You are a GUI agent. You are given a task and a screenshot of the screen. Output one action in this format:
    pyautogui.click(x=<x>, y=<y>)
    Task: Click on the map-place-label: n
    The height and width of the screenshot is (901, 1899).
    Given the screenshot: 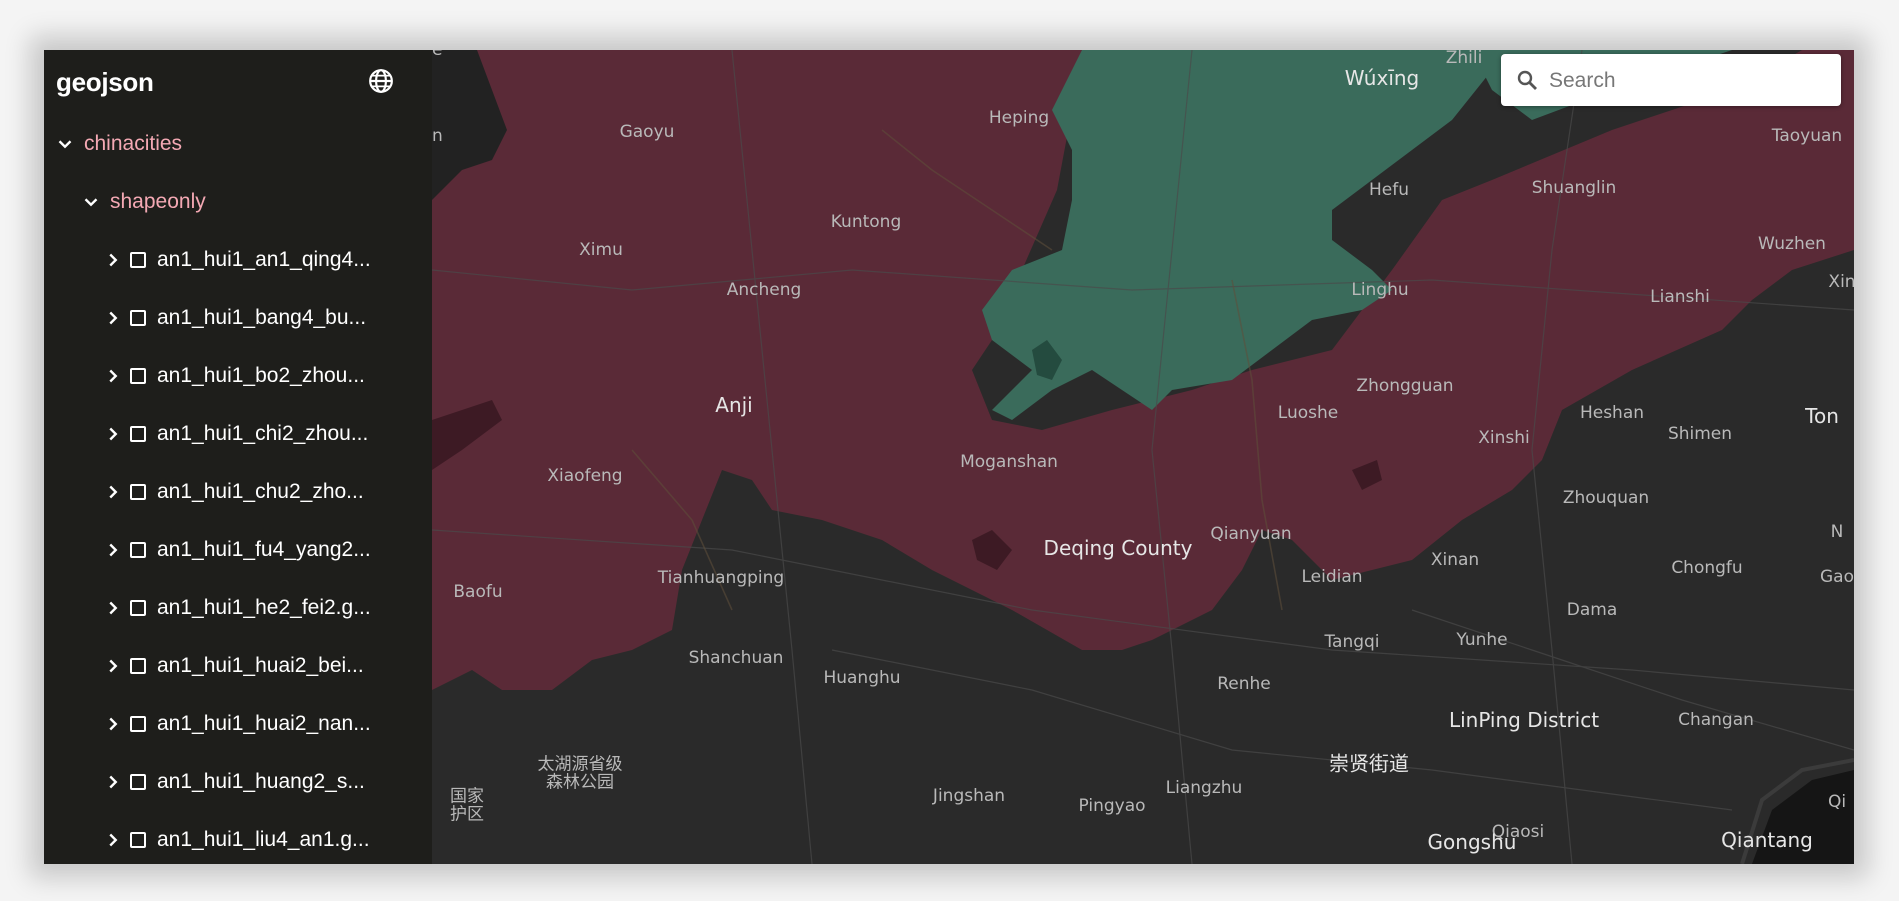 What is the action you would take?
    pyautogui.click(x=437, y=136)
    